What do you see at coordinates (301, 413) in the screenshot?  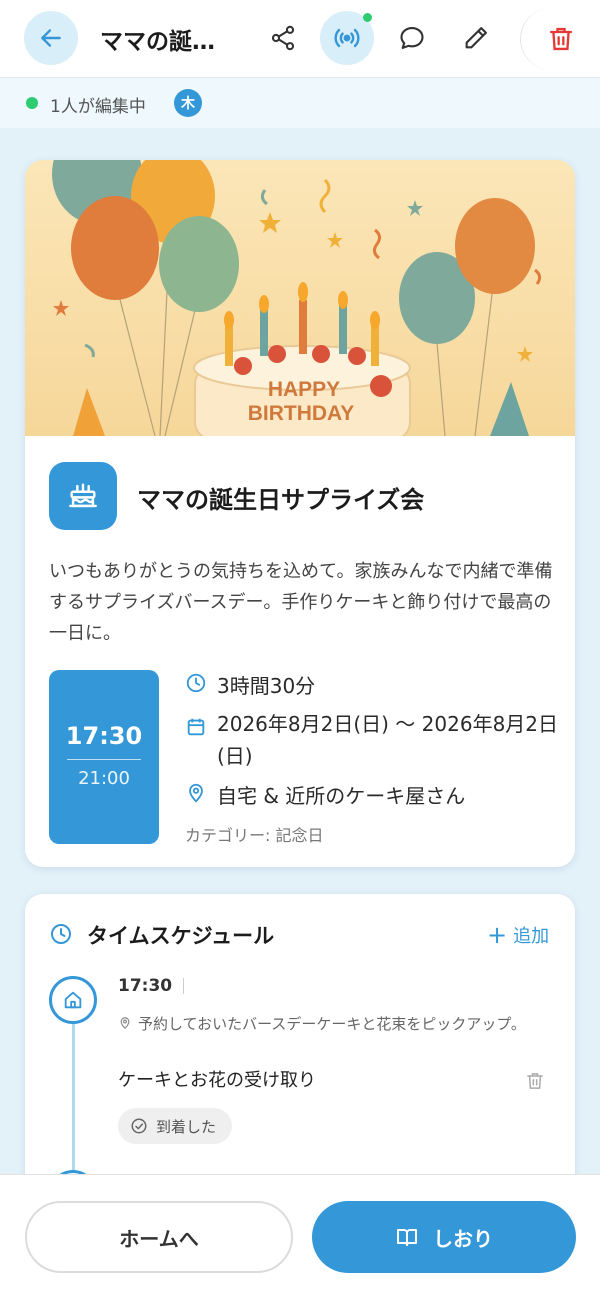 I see `hero-text-birthday: BIRTHDAY` at bounding box center [301, 413].